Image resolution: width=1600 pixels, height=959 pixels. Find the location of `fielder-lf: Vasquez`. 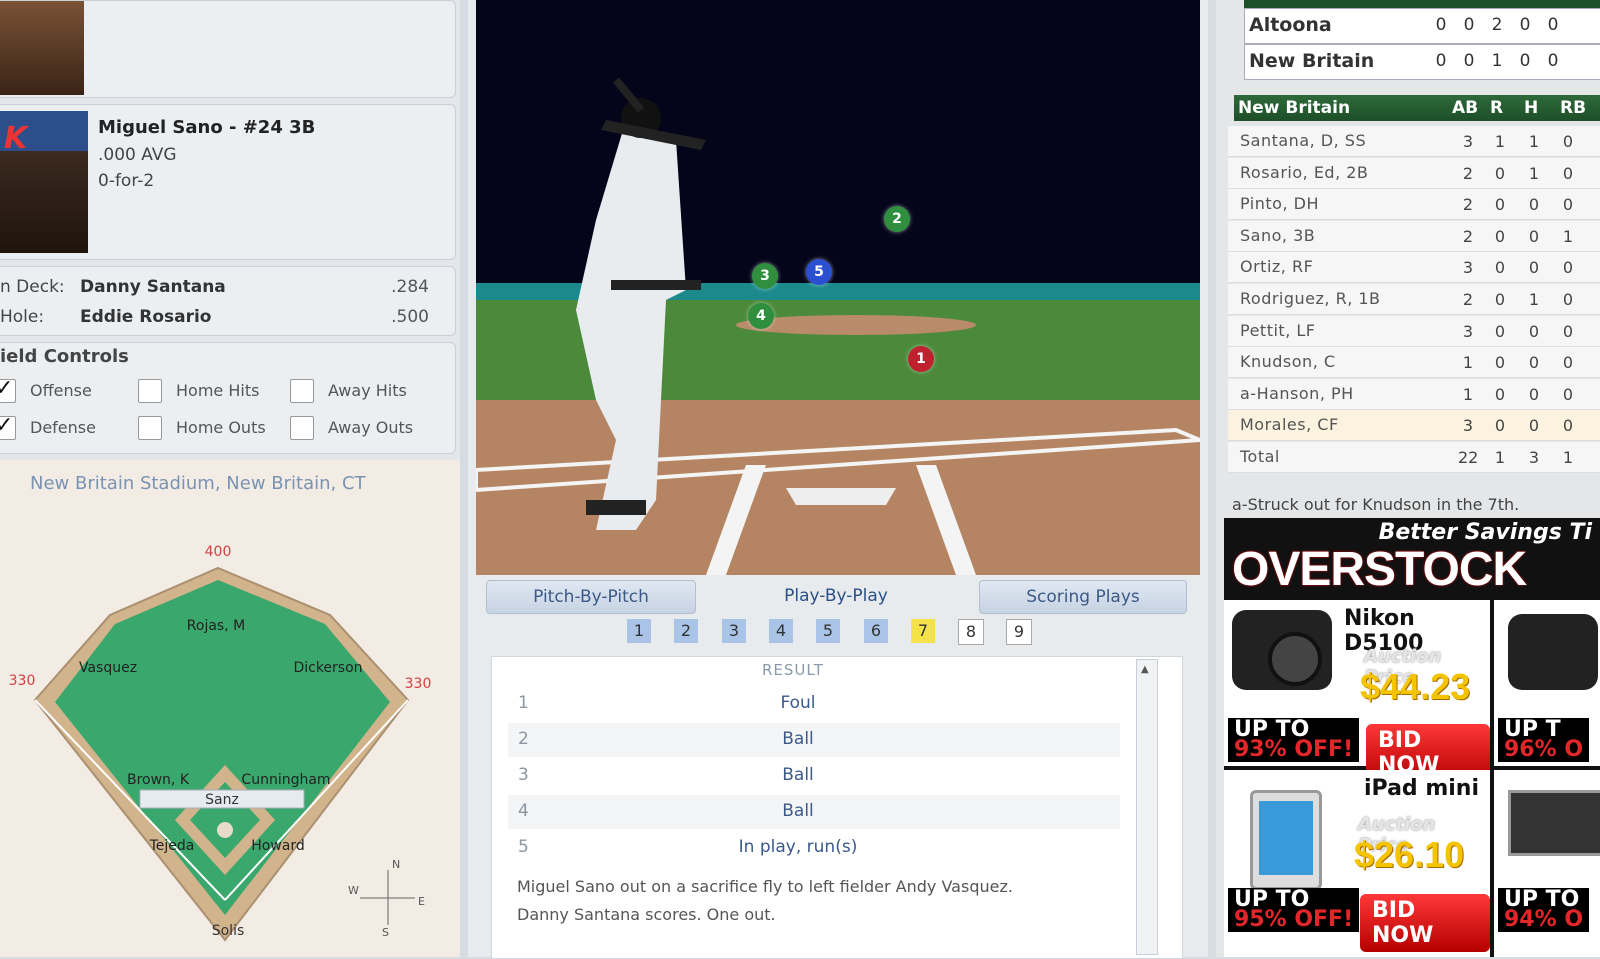

fielder-lf: Vasquez is located at coordinates (108, 668).